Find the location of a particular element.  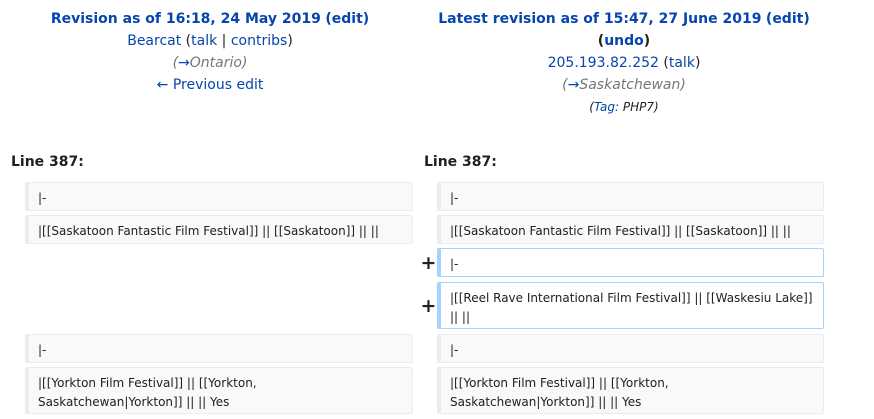

left-revision-title-line: Revision as of 16:18, 24 May 2019 (edit) is located at coordinates (210, 19).